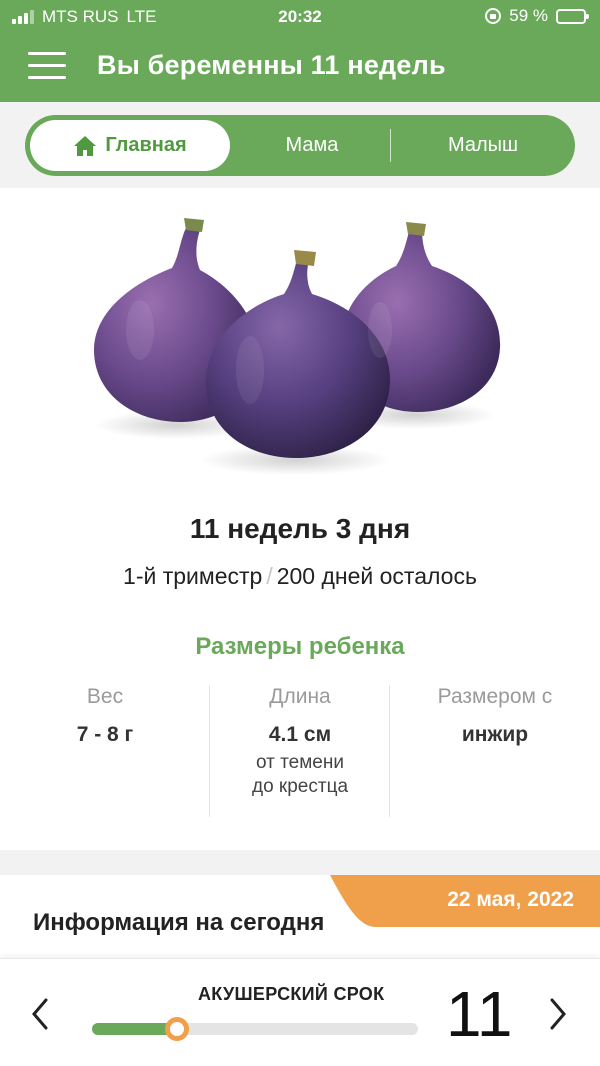 This screenshot has width=600, height=1066. I want to click on stat-length-note-1: от темени, so click(300, 762).